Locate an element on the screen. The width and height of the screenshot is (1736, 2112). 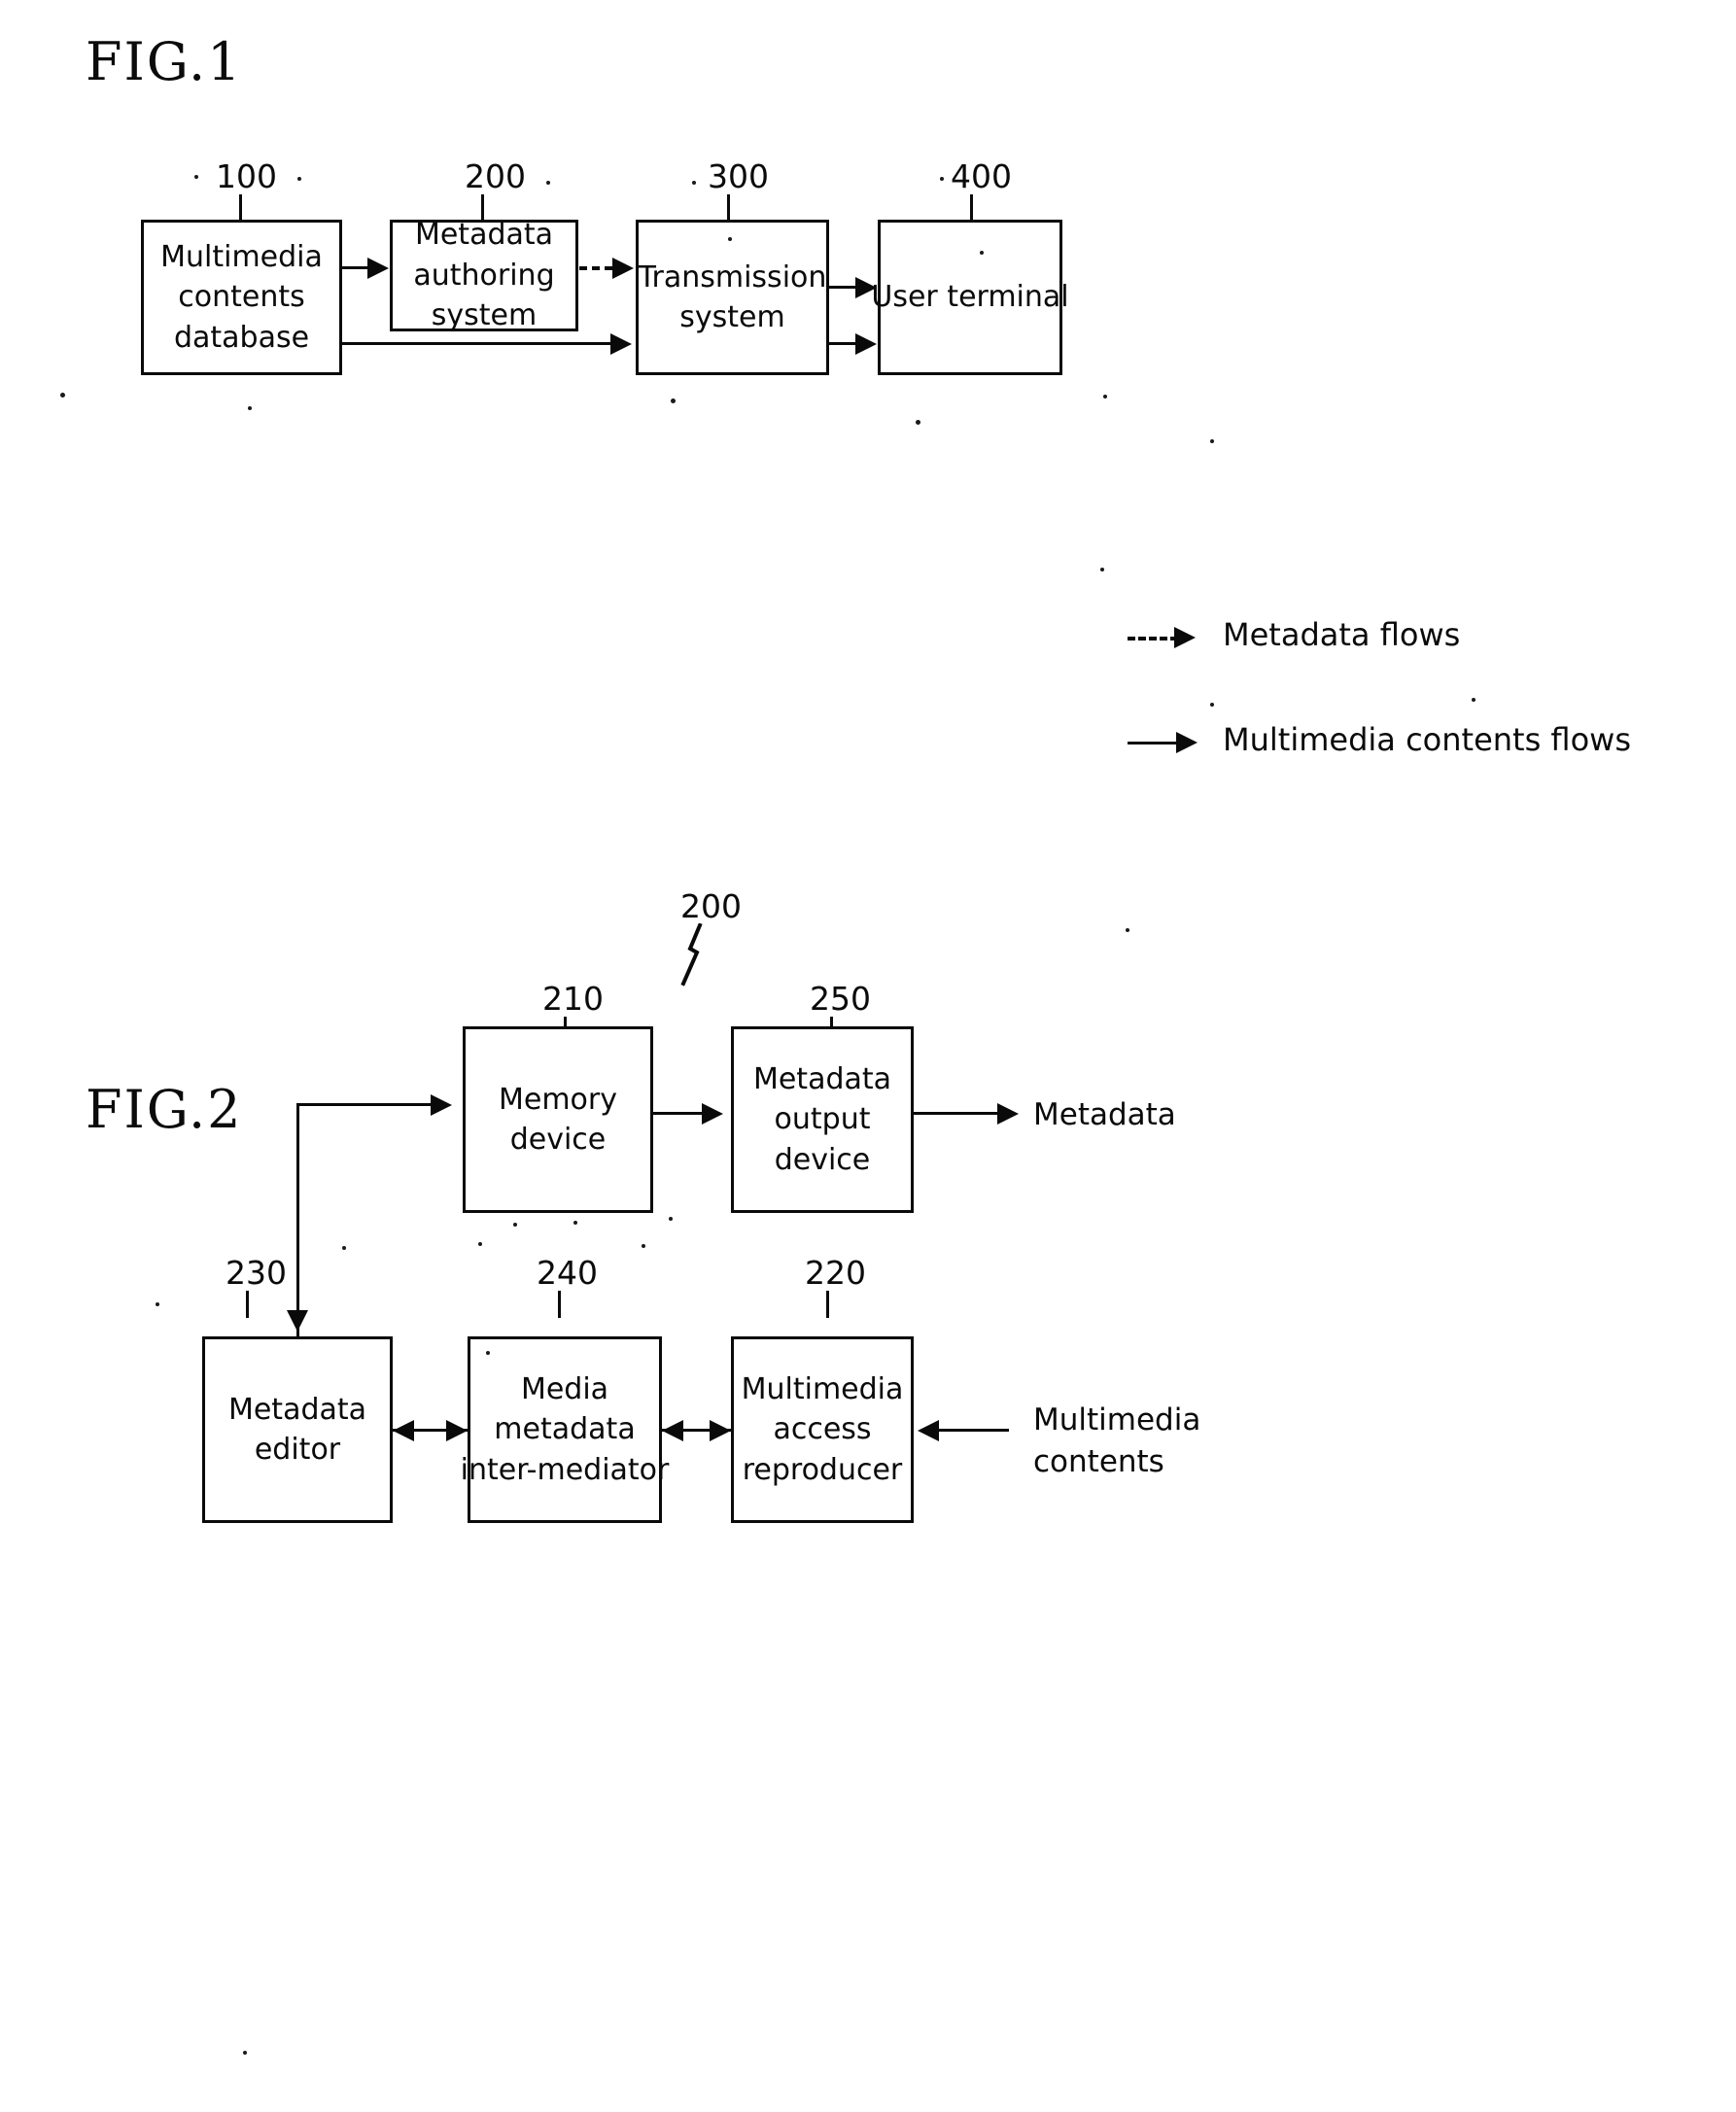
node-label-line: Media is located at coordinates (564, 1388).